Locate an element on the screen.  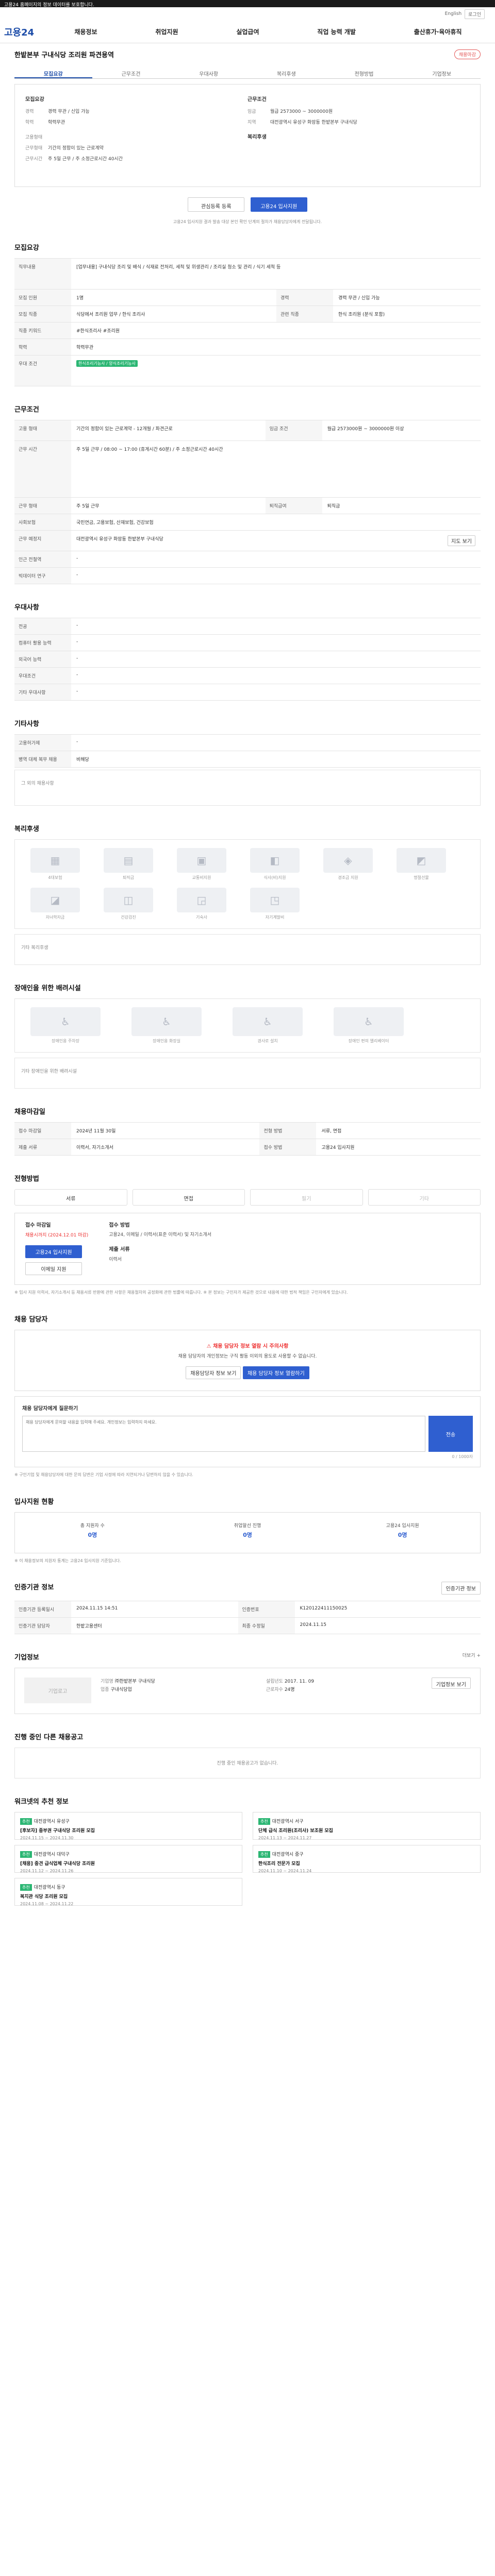
summary-value: 기간의 정함이 있는 근로계약 is located at coordinates (76, 148).